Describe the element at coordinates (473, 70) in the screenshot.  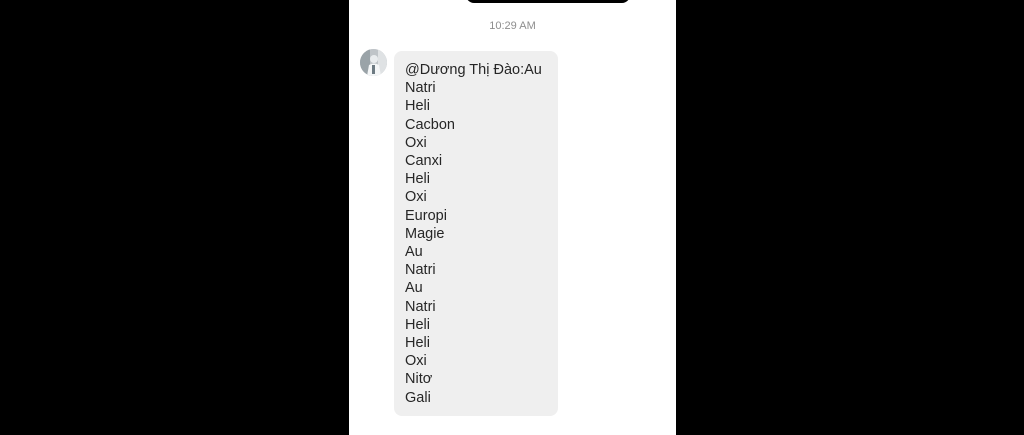
I see `message-mention: @Dương Thị Đào:Au` at that location.